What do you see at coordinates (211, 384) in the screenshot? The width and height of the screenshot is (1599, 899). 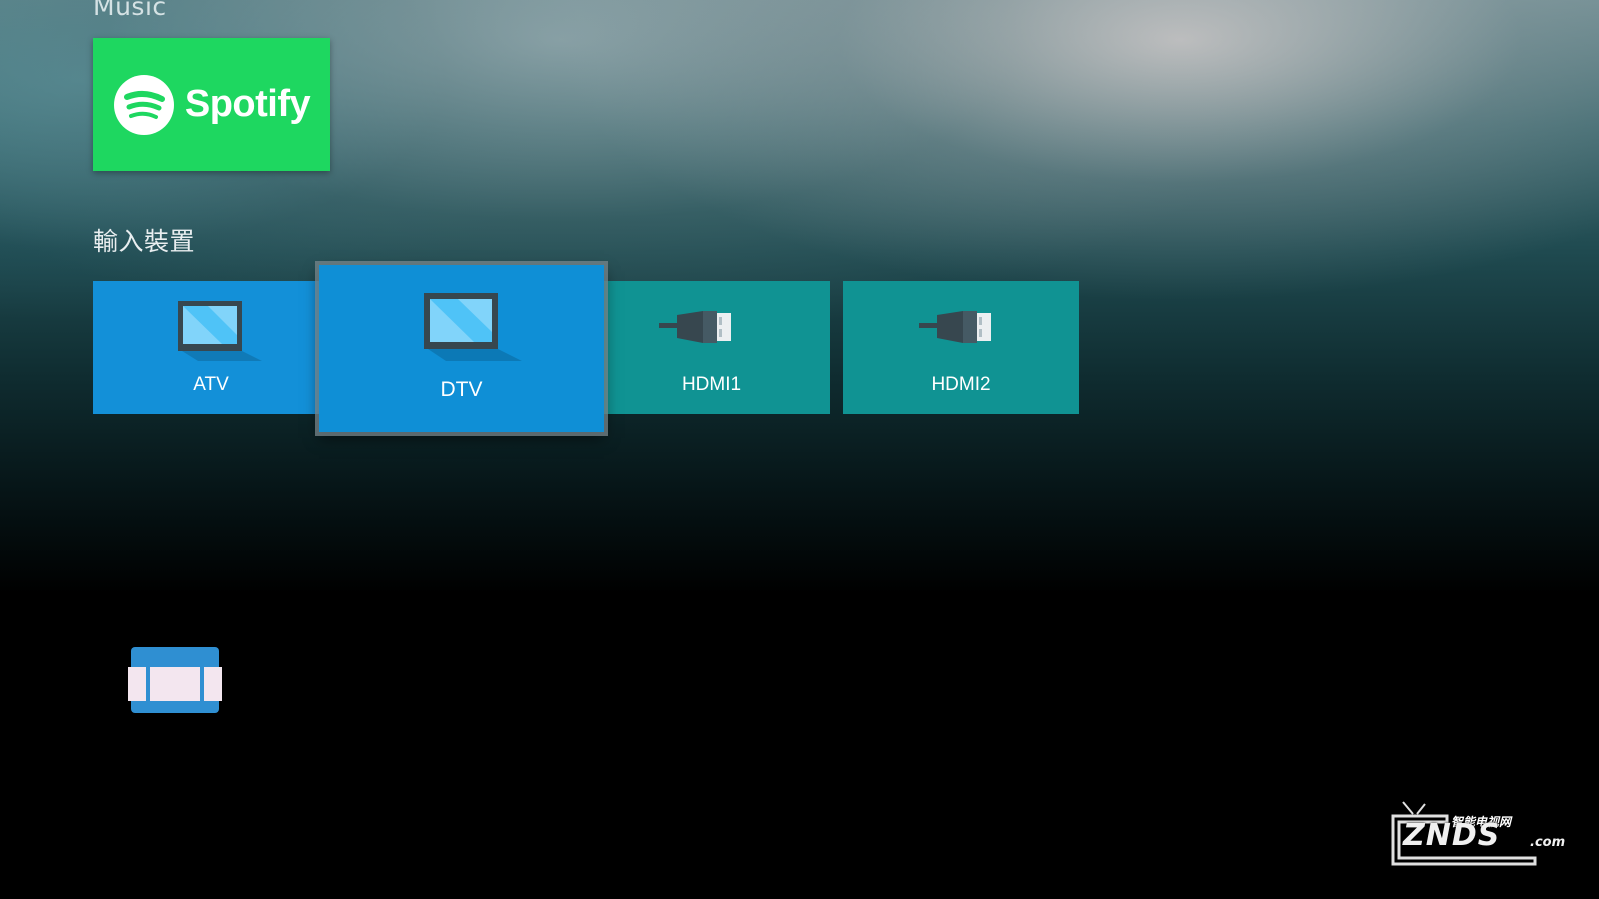 I see `input-label: ATV` at bounding box center [211, 384].